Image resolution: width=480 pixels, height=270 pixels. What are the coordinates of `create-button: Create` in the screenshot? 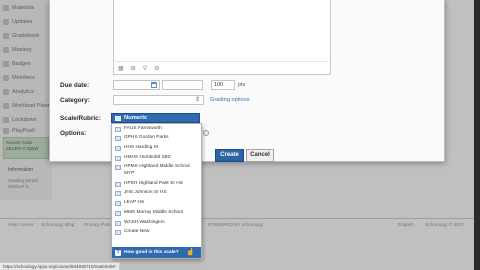 It's located at (229, 155).